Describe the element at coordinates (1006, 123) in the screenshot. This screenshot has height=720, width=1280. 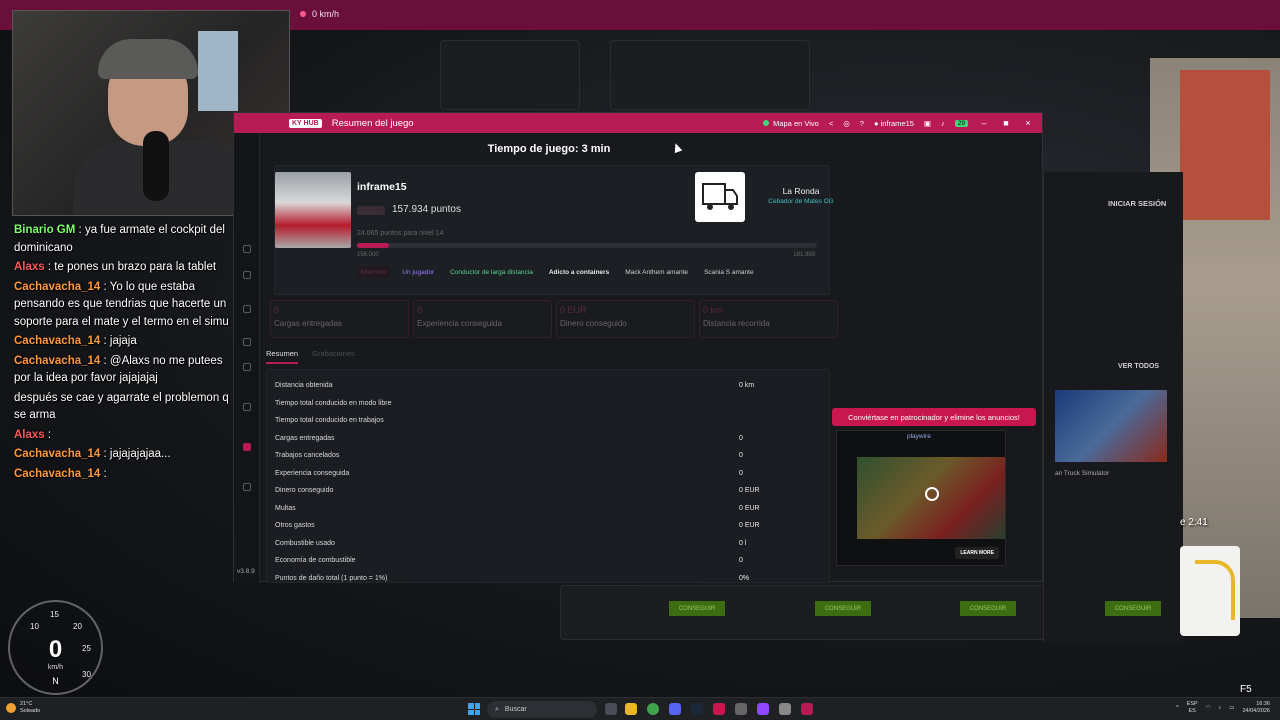
I see `maximize-icon: ■` at that location.